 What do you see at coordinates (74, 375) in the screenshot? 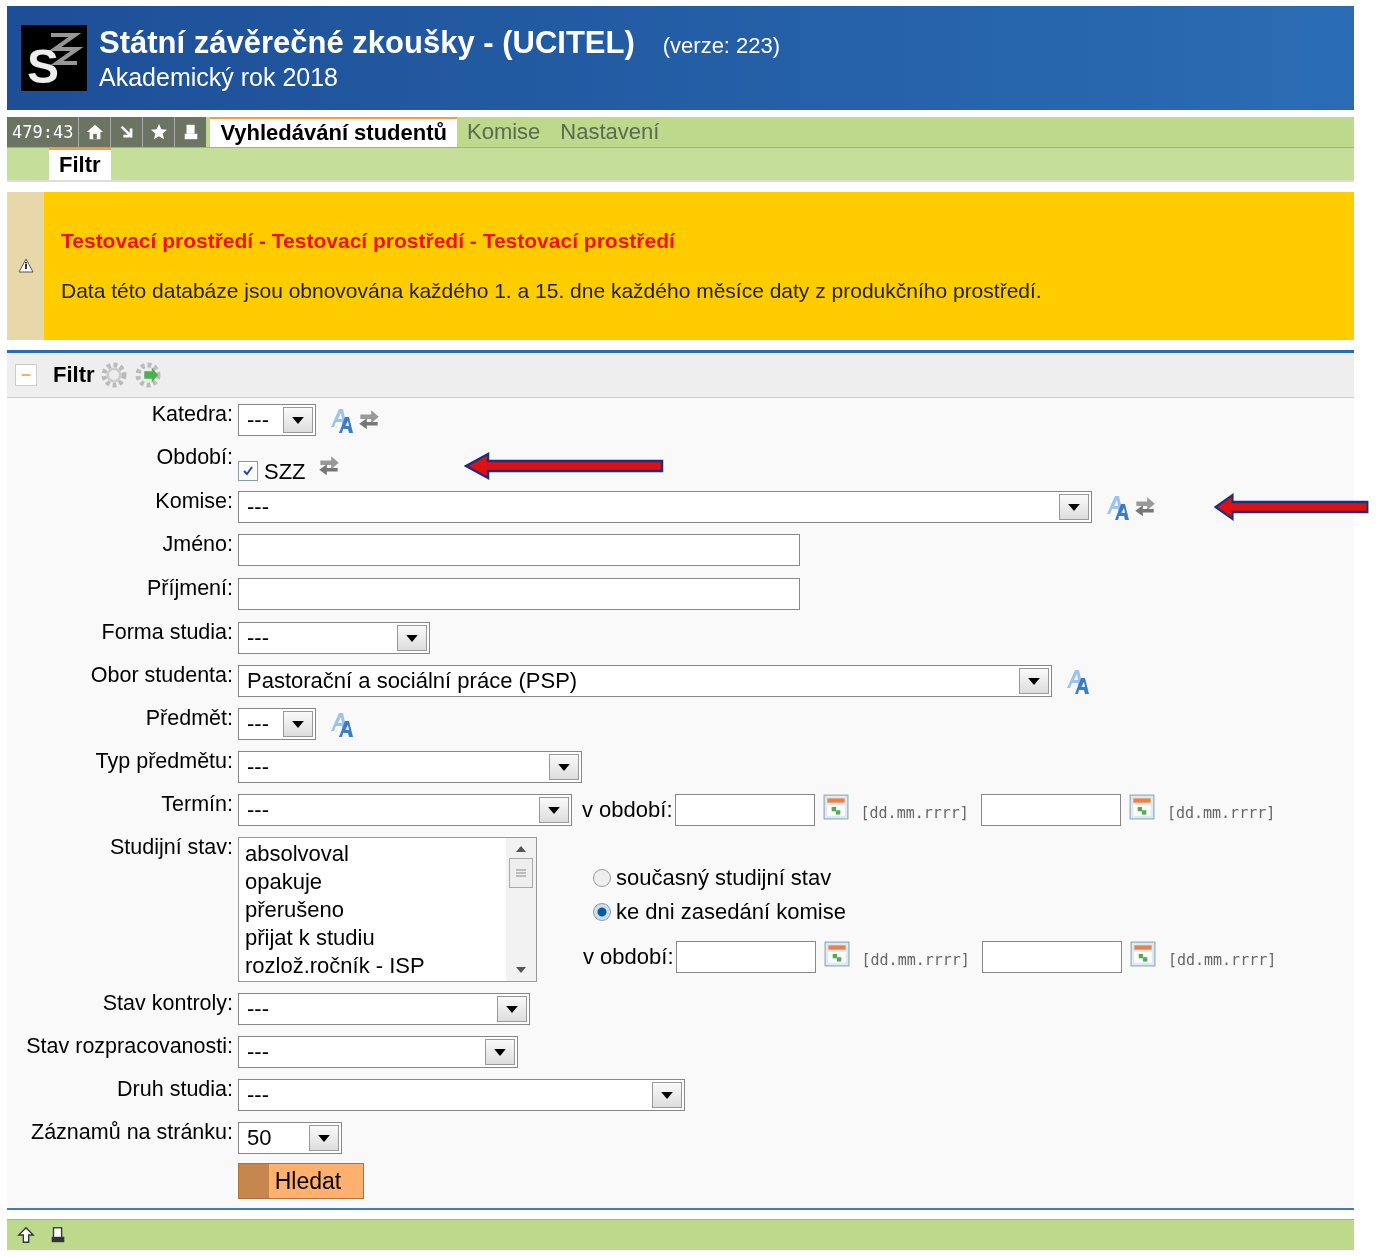
I see `filter-title: Filtr` at bounding box center [74, 375].